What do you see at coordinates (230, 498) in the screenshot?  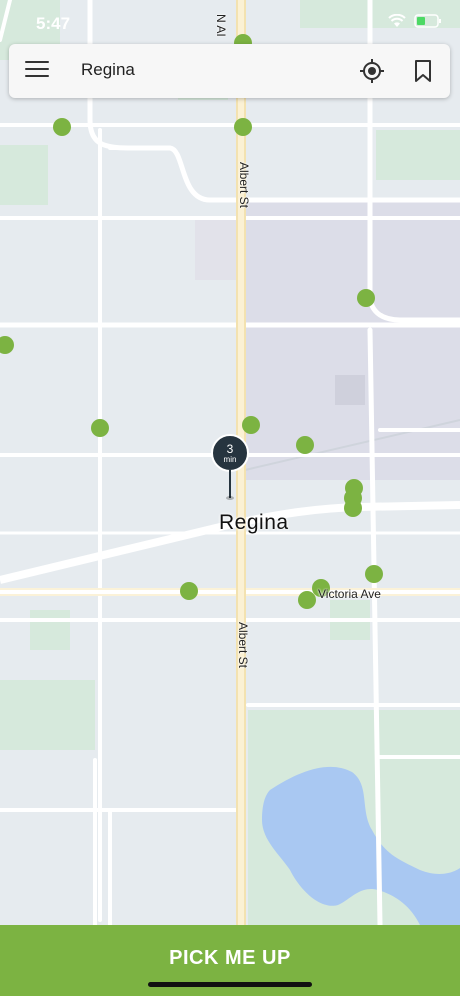 I see `pin-shadow` at bounding box center [230, 498].